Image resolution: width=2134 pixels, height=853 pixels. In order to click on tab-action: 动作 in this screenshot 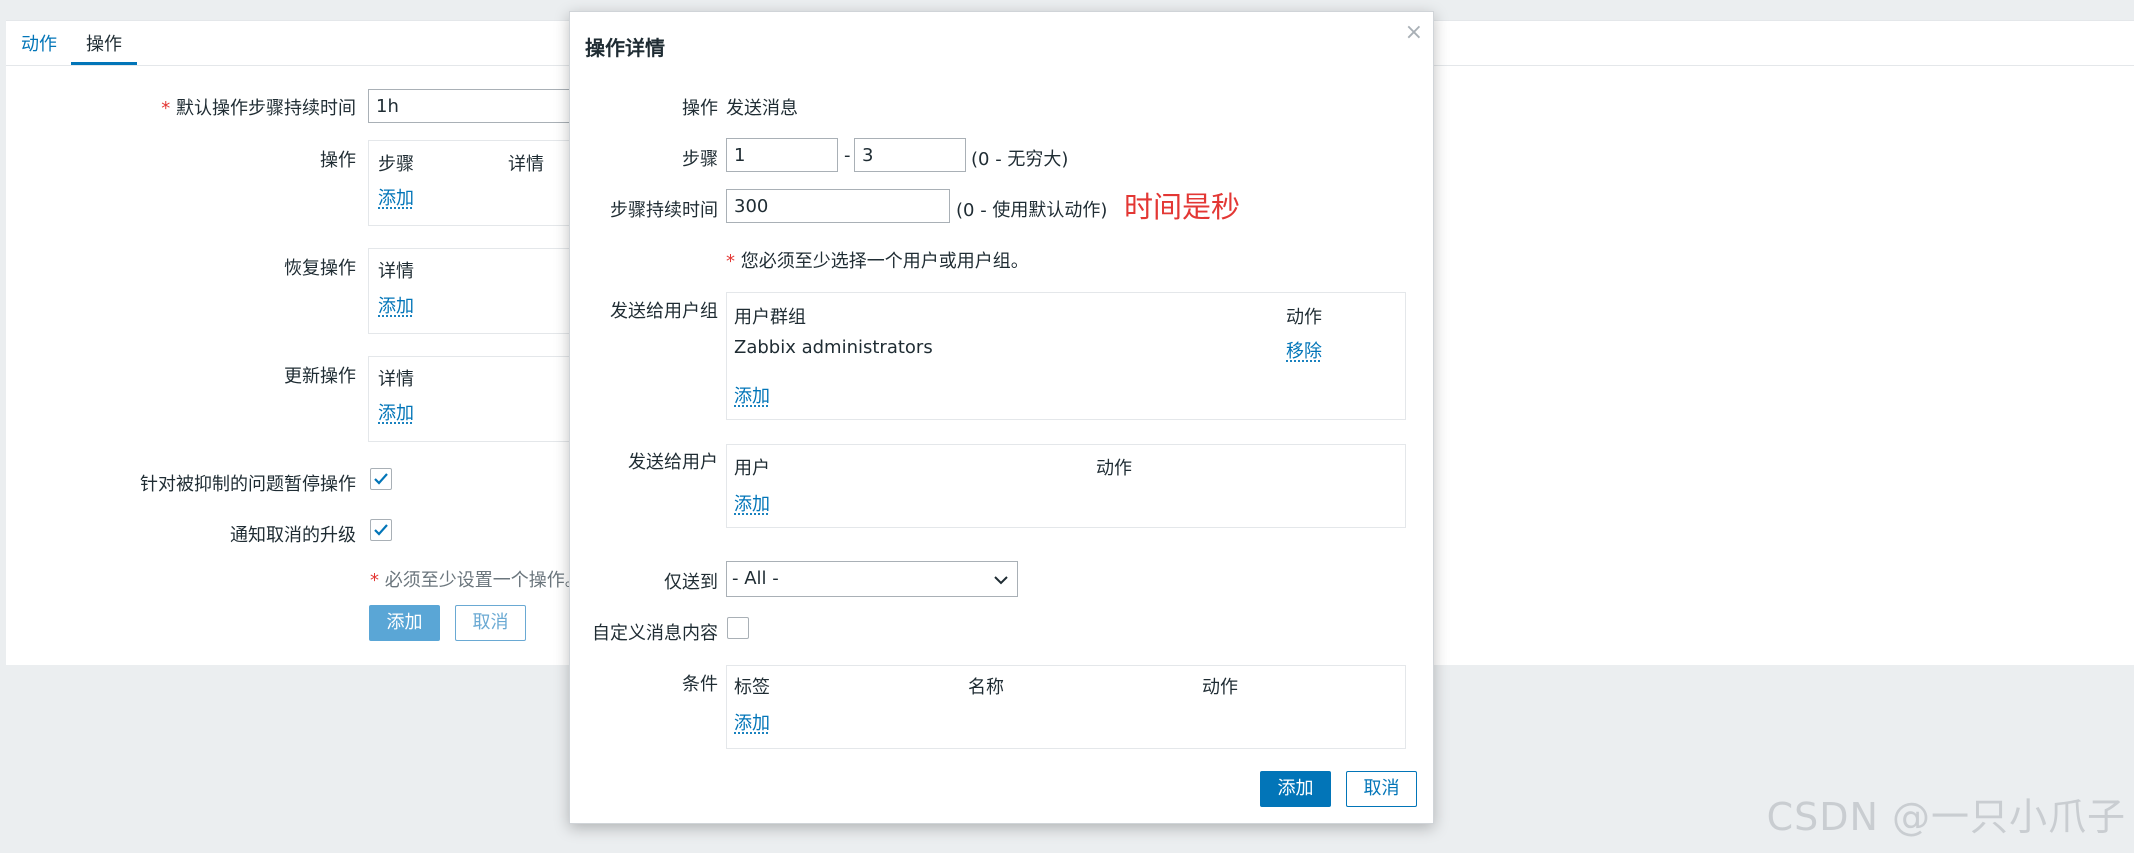, I will do `click(39, 43)`.